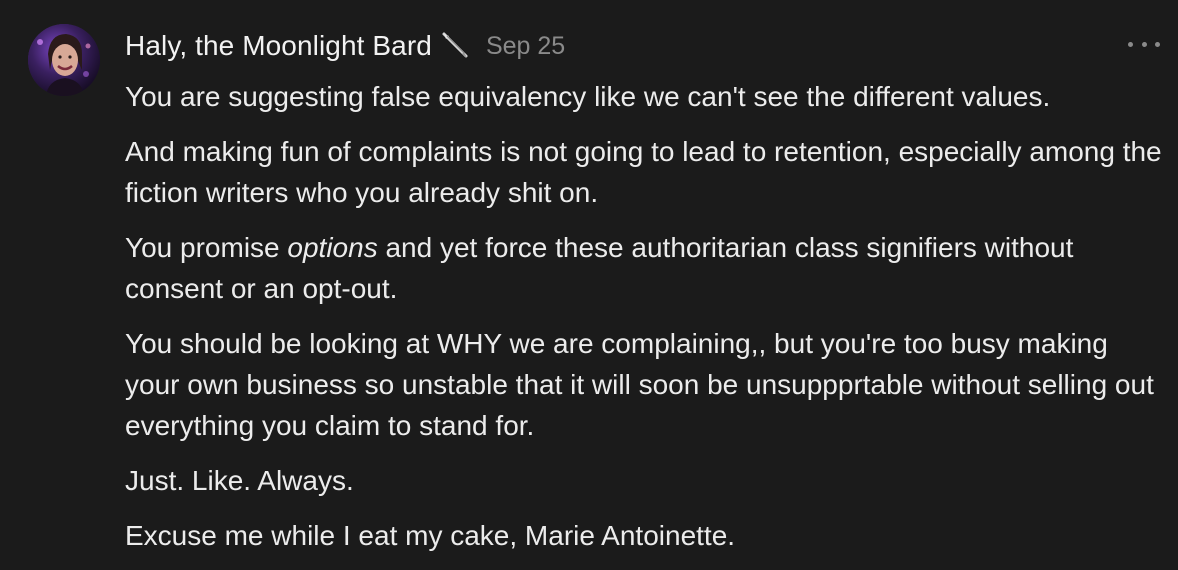 Image resolution: width=1178 pixels, height=570 pixels. What do you see at coordinates (525, 46) in the screenshot?
I see `post-date: Sep 25` at bounding box center [525, 46].